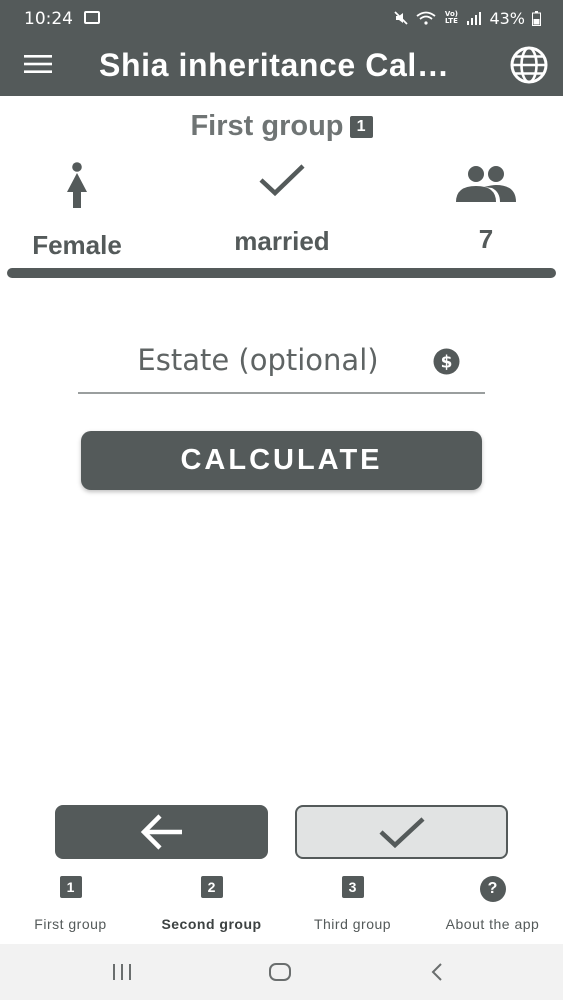 The height and width of the screenshot is (1000, 563). Describe the element at coordinates (486, 239) in the screenshot. I see `heirs-count-label: 7` at that location.